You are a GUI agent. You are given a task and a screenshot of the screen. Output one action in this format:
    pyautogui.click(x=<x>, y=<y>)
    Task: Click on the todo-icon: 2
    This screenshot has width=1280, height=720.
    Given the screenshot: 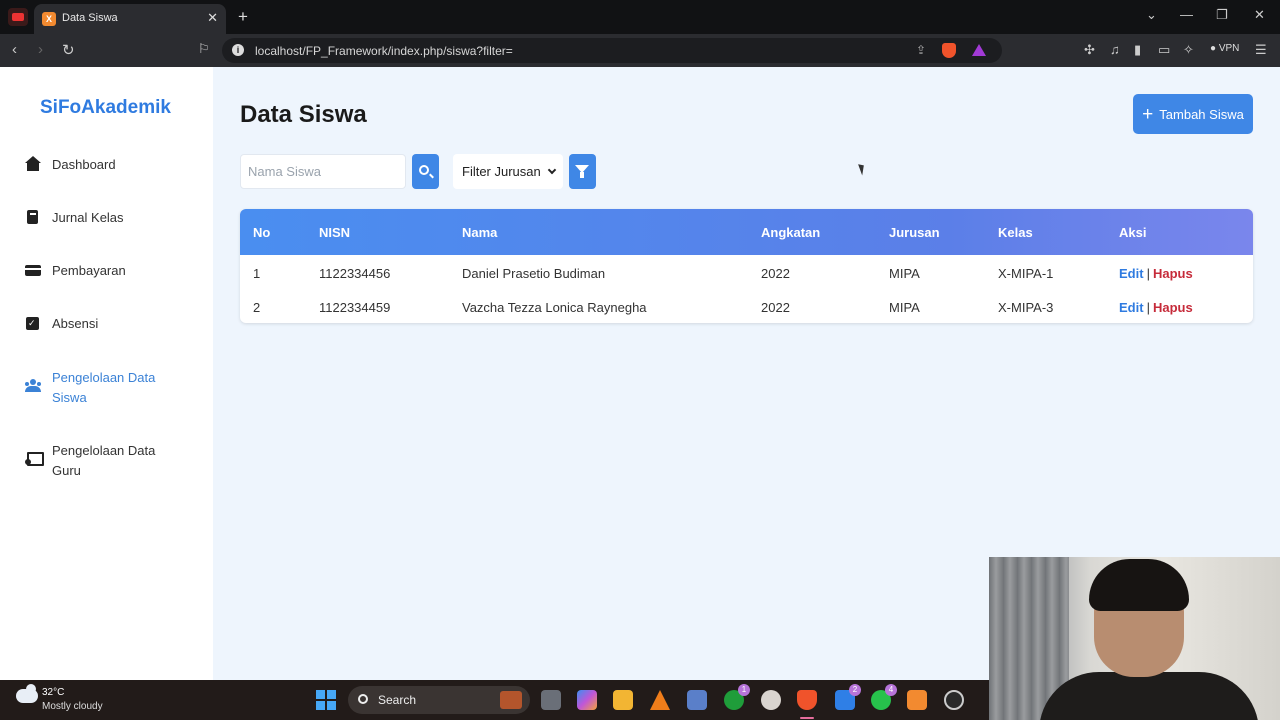 What is the action you would take?
    pyautogui.click(x=848, y=697)
    